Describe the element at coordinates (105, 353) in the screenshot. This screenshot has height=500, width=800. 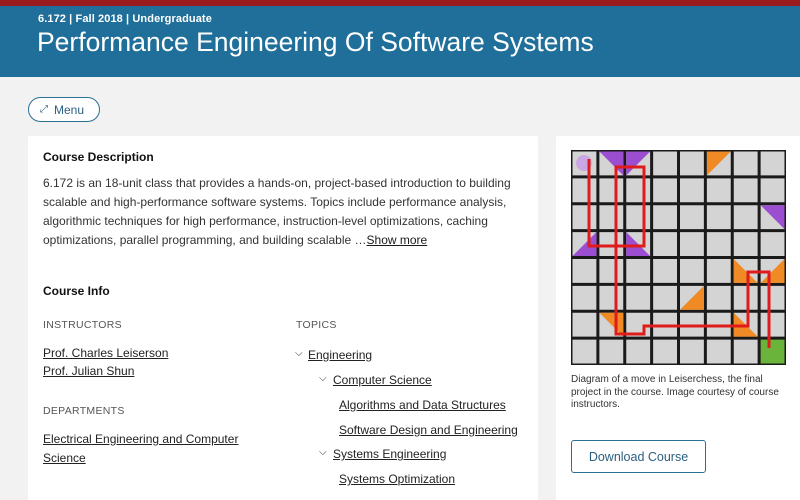
I see `instructor-link: Prof. Charles Leiserson` at that location.